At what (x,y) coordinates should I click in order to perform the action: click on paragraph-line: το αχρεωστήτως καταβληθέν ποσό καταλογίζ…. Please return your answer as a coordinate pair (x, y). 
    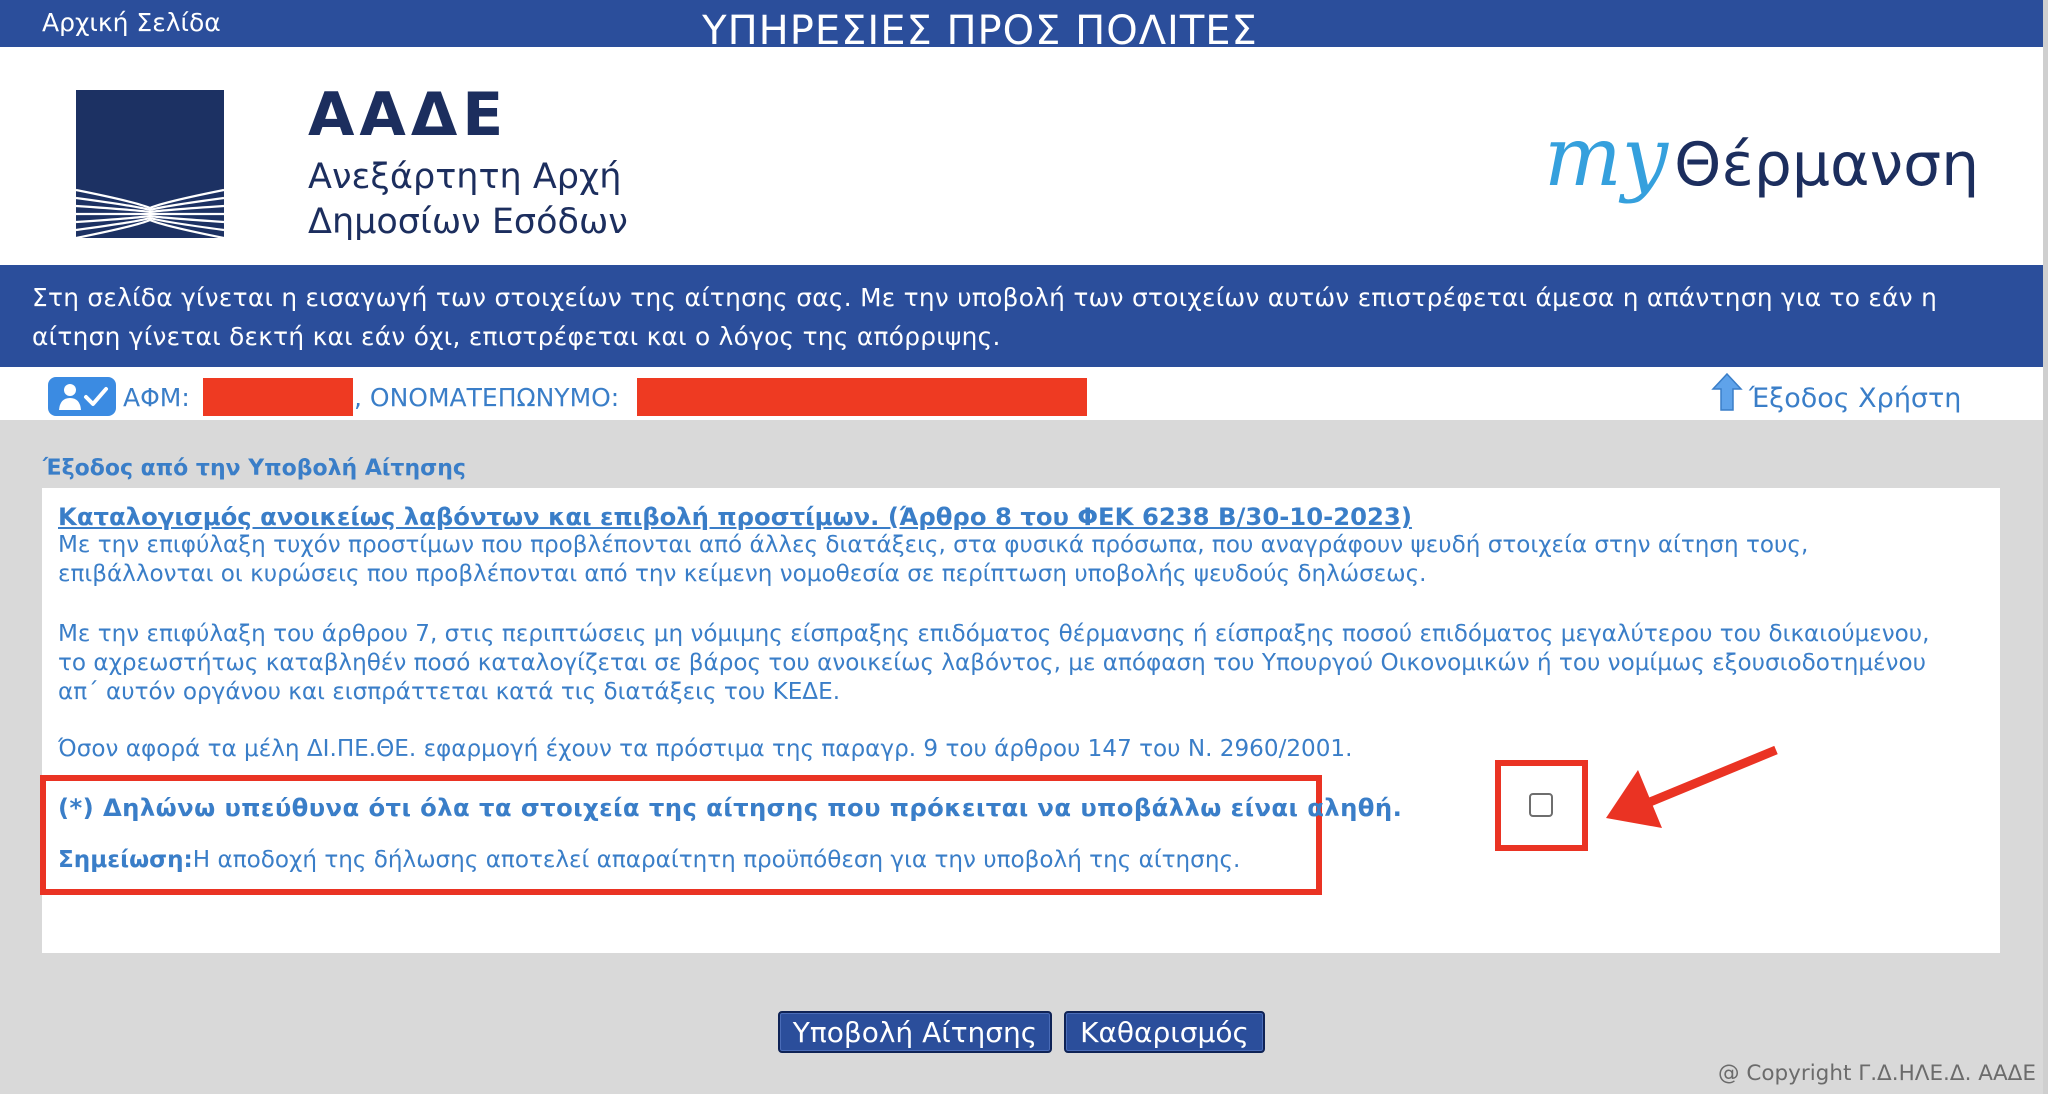
    Looking at the image, I should click on (992, 663).